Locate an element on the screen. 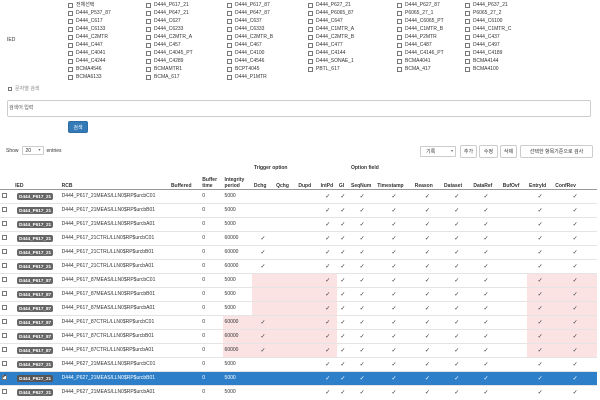  ied-checkbox-item: D444_C6065_PT is located at coordinates (435, 21).